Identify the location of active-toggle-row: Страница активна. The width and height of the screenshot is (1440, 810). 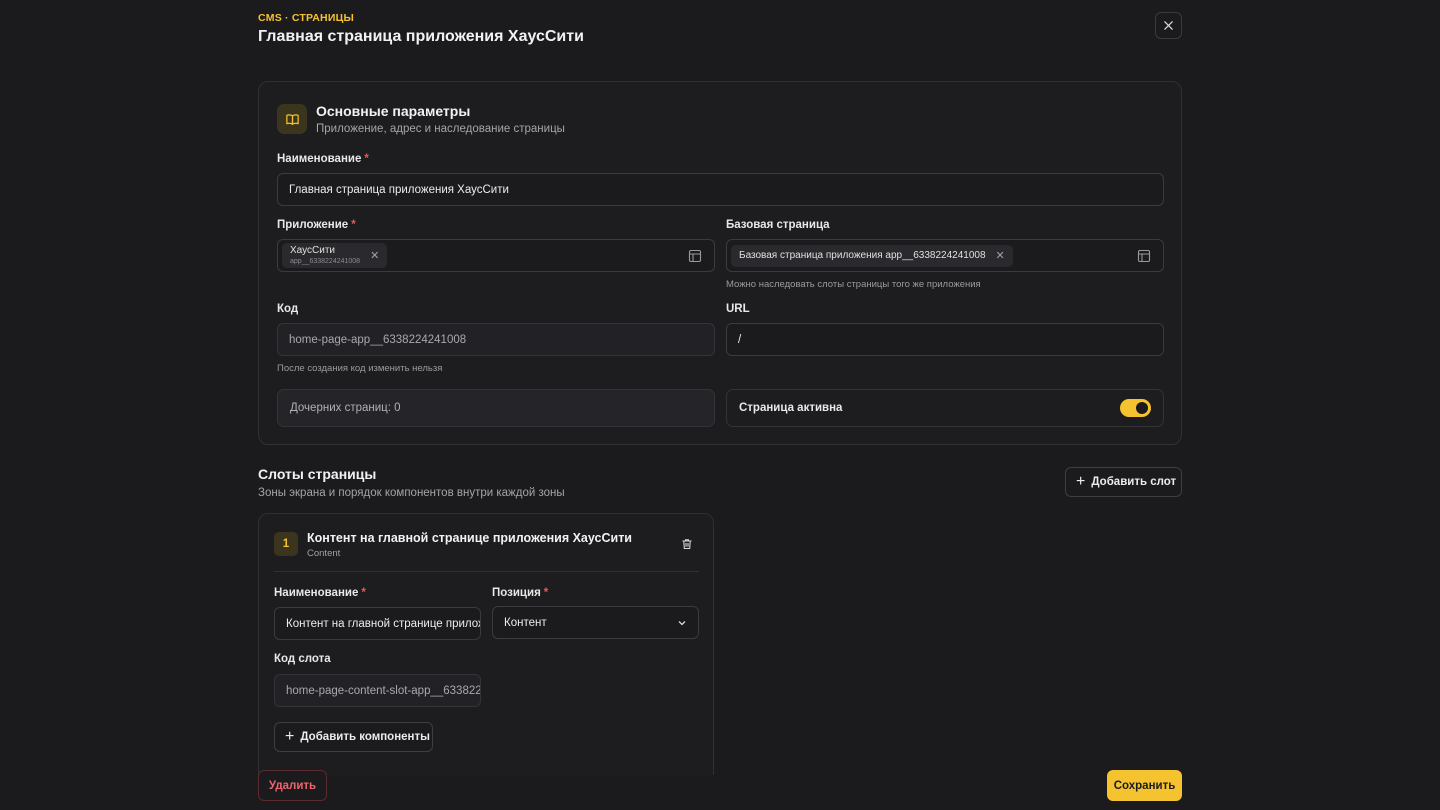
(945, 408).